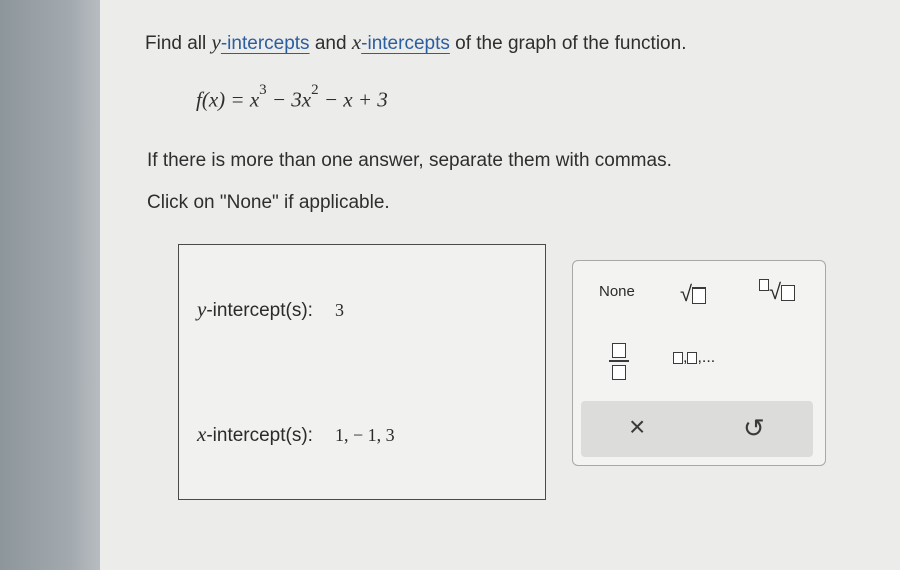  I want to click on palette-action-bar: × ↺, so click(697, 429).